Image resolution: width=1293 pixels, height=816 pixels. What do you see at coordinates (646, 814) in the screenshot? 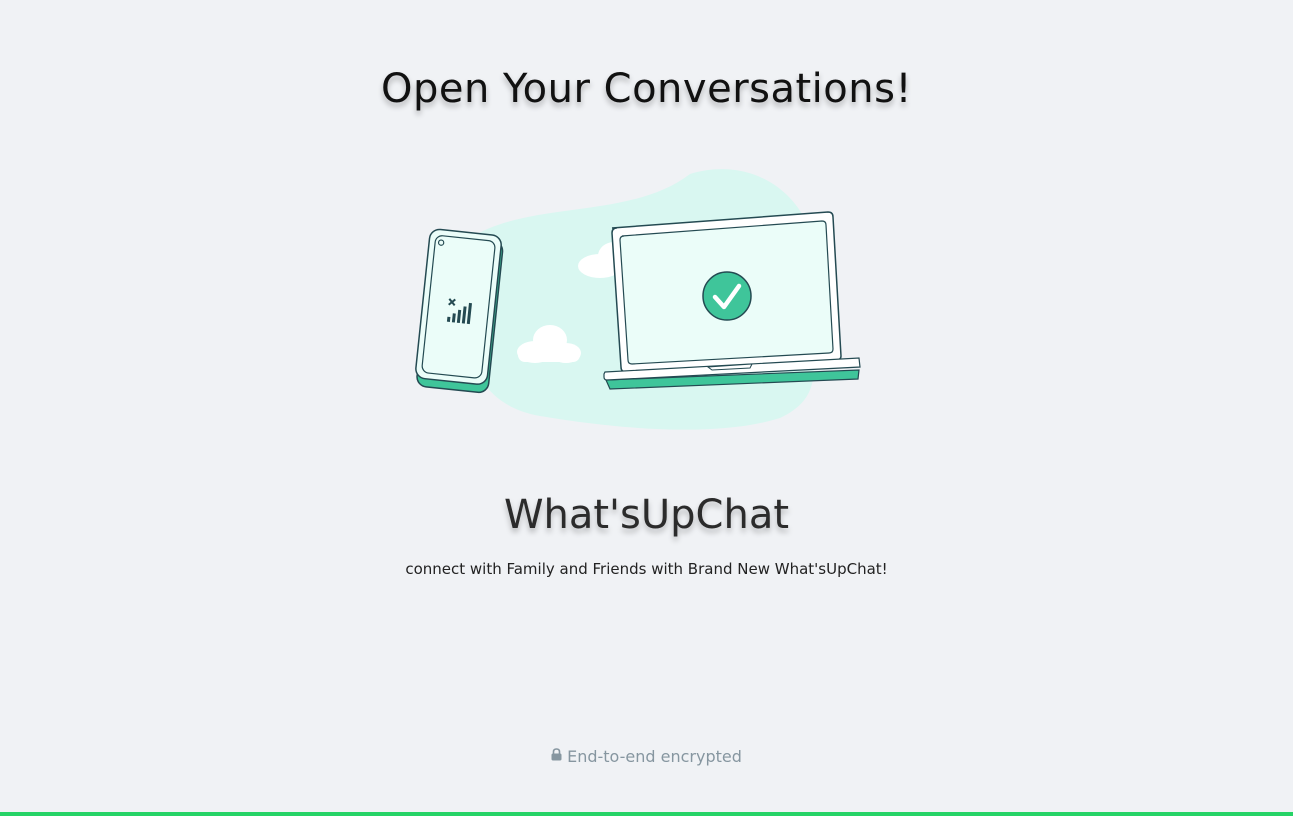
I see `accent-bar` at bounding box center [646, 814].